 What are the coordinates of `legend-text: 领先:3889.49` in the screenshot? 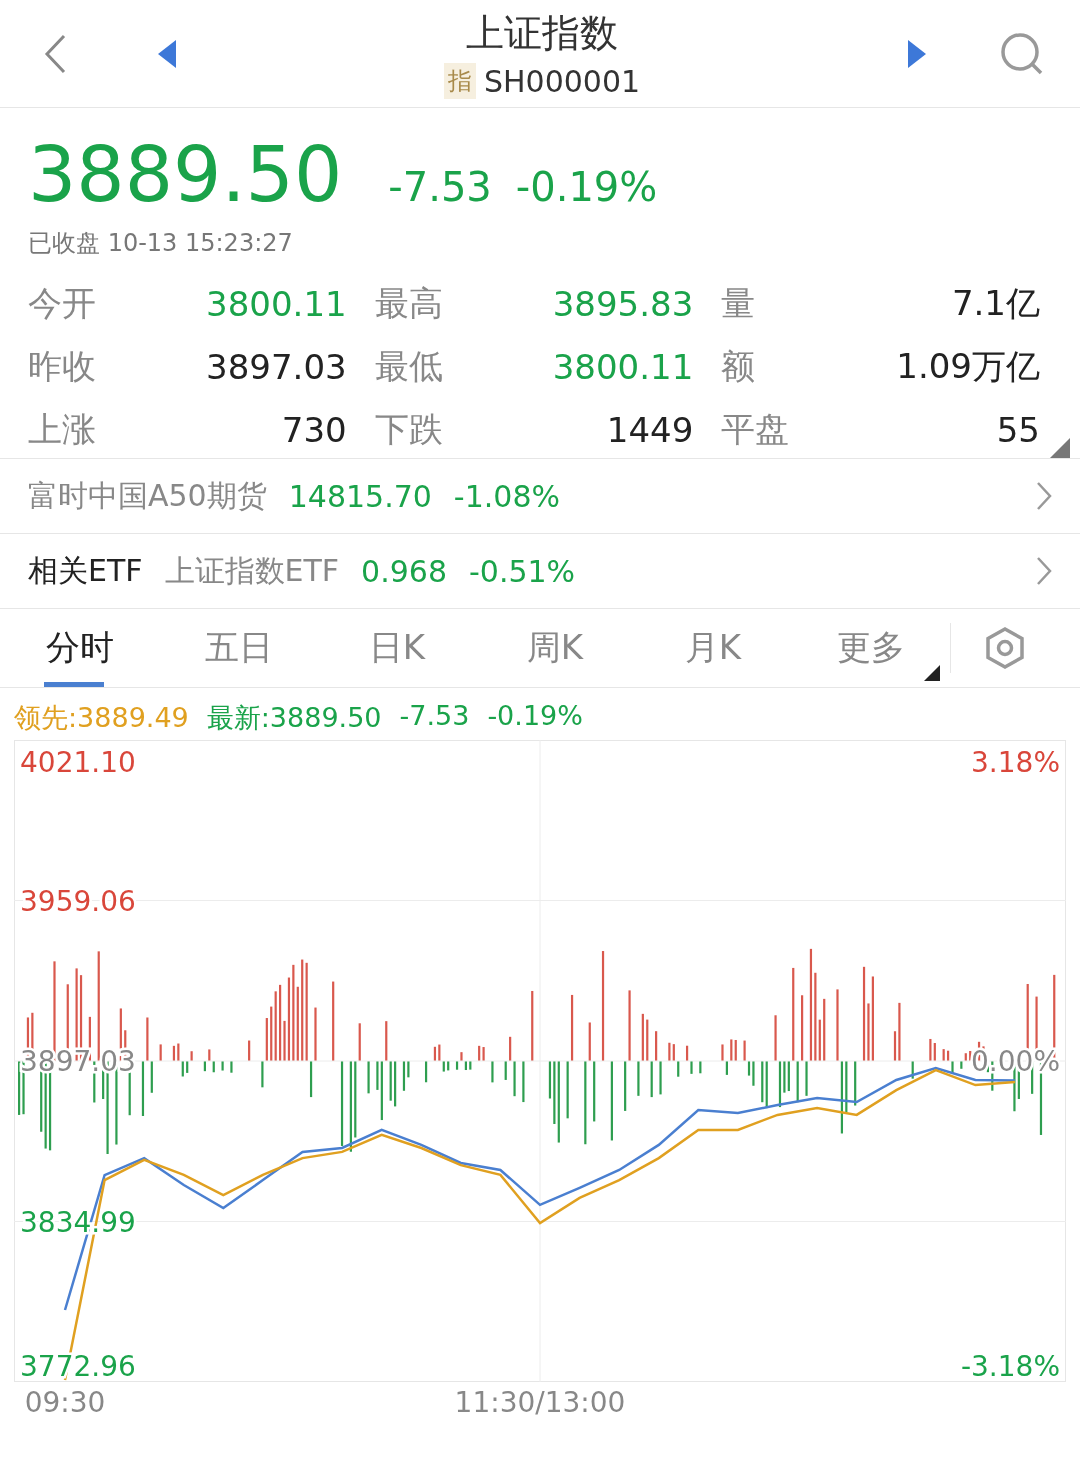 It's located at (101, 718).